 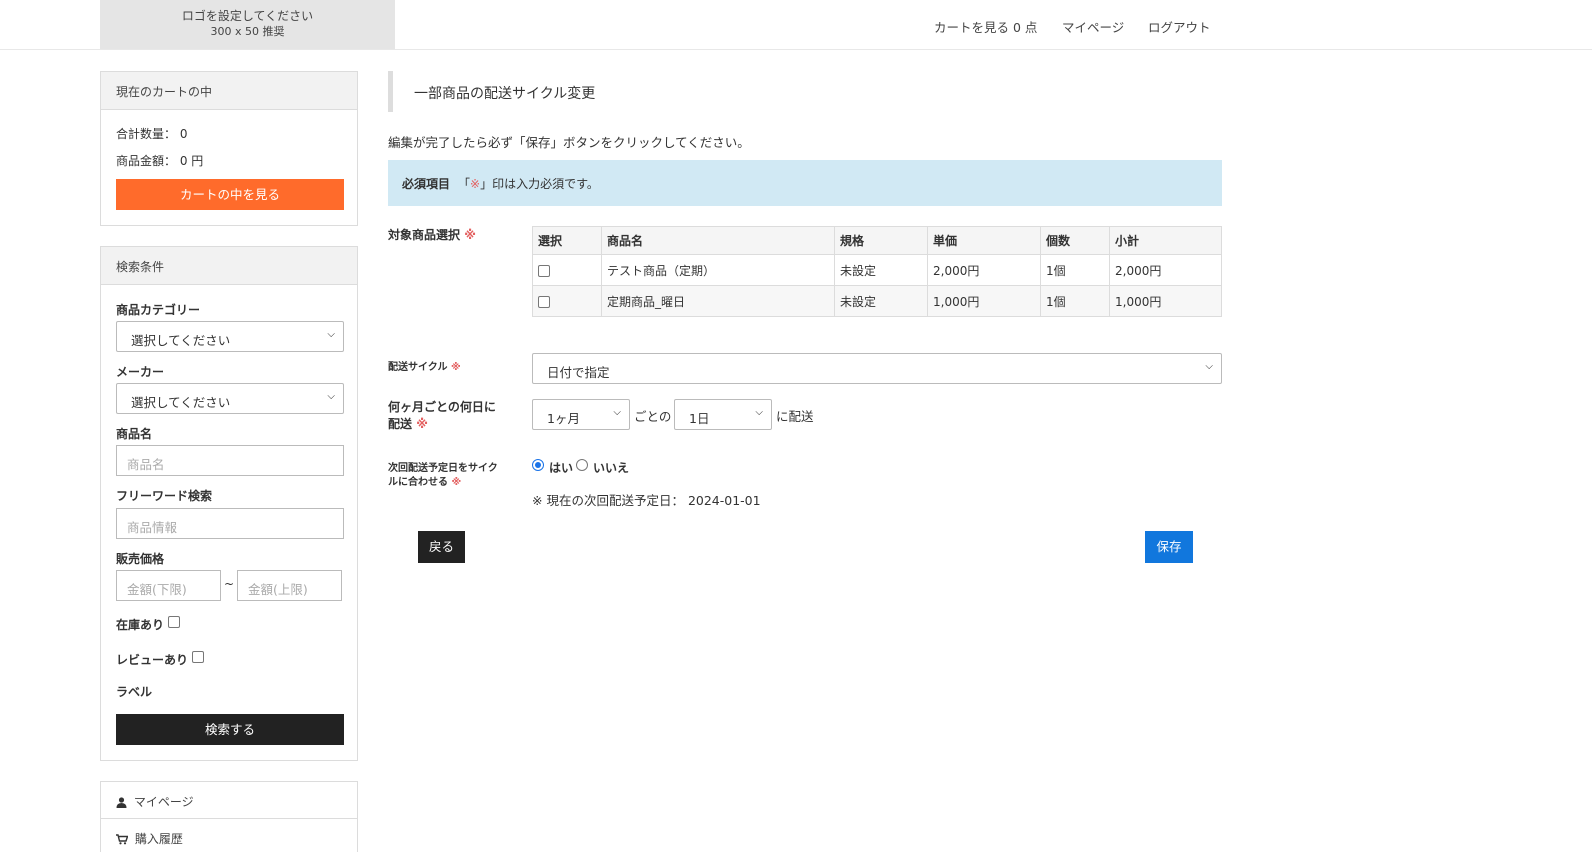 I want to click on row-subtotal: 1,000円, so click(x=1165, y=301).